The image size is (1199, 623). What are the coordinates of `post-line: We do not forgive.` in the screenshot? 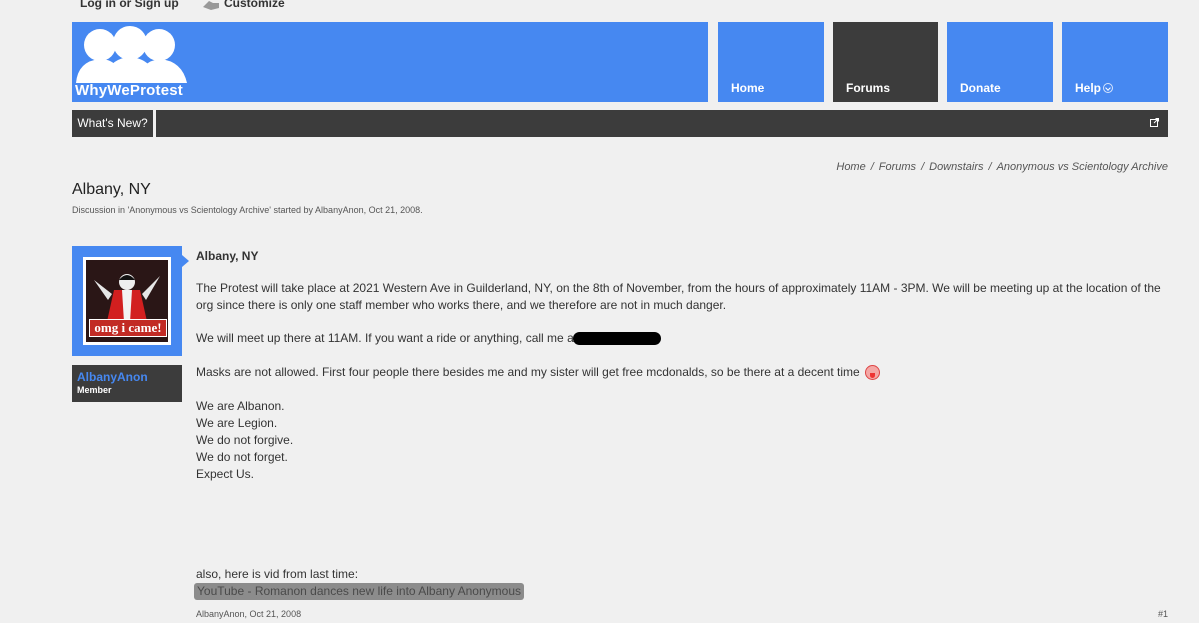 It's located at (245, 440).